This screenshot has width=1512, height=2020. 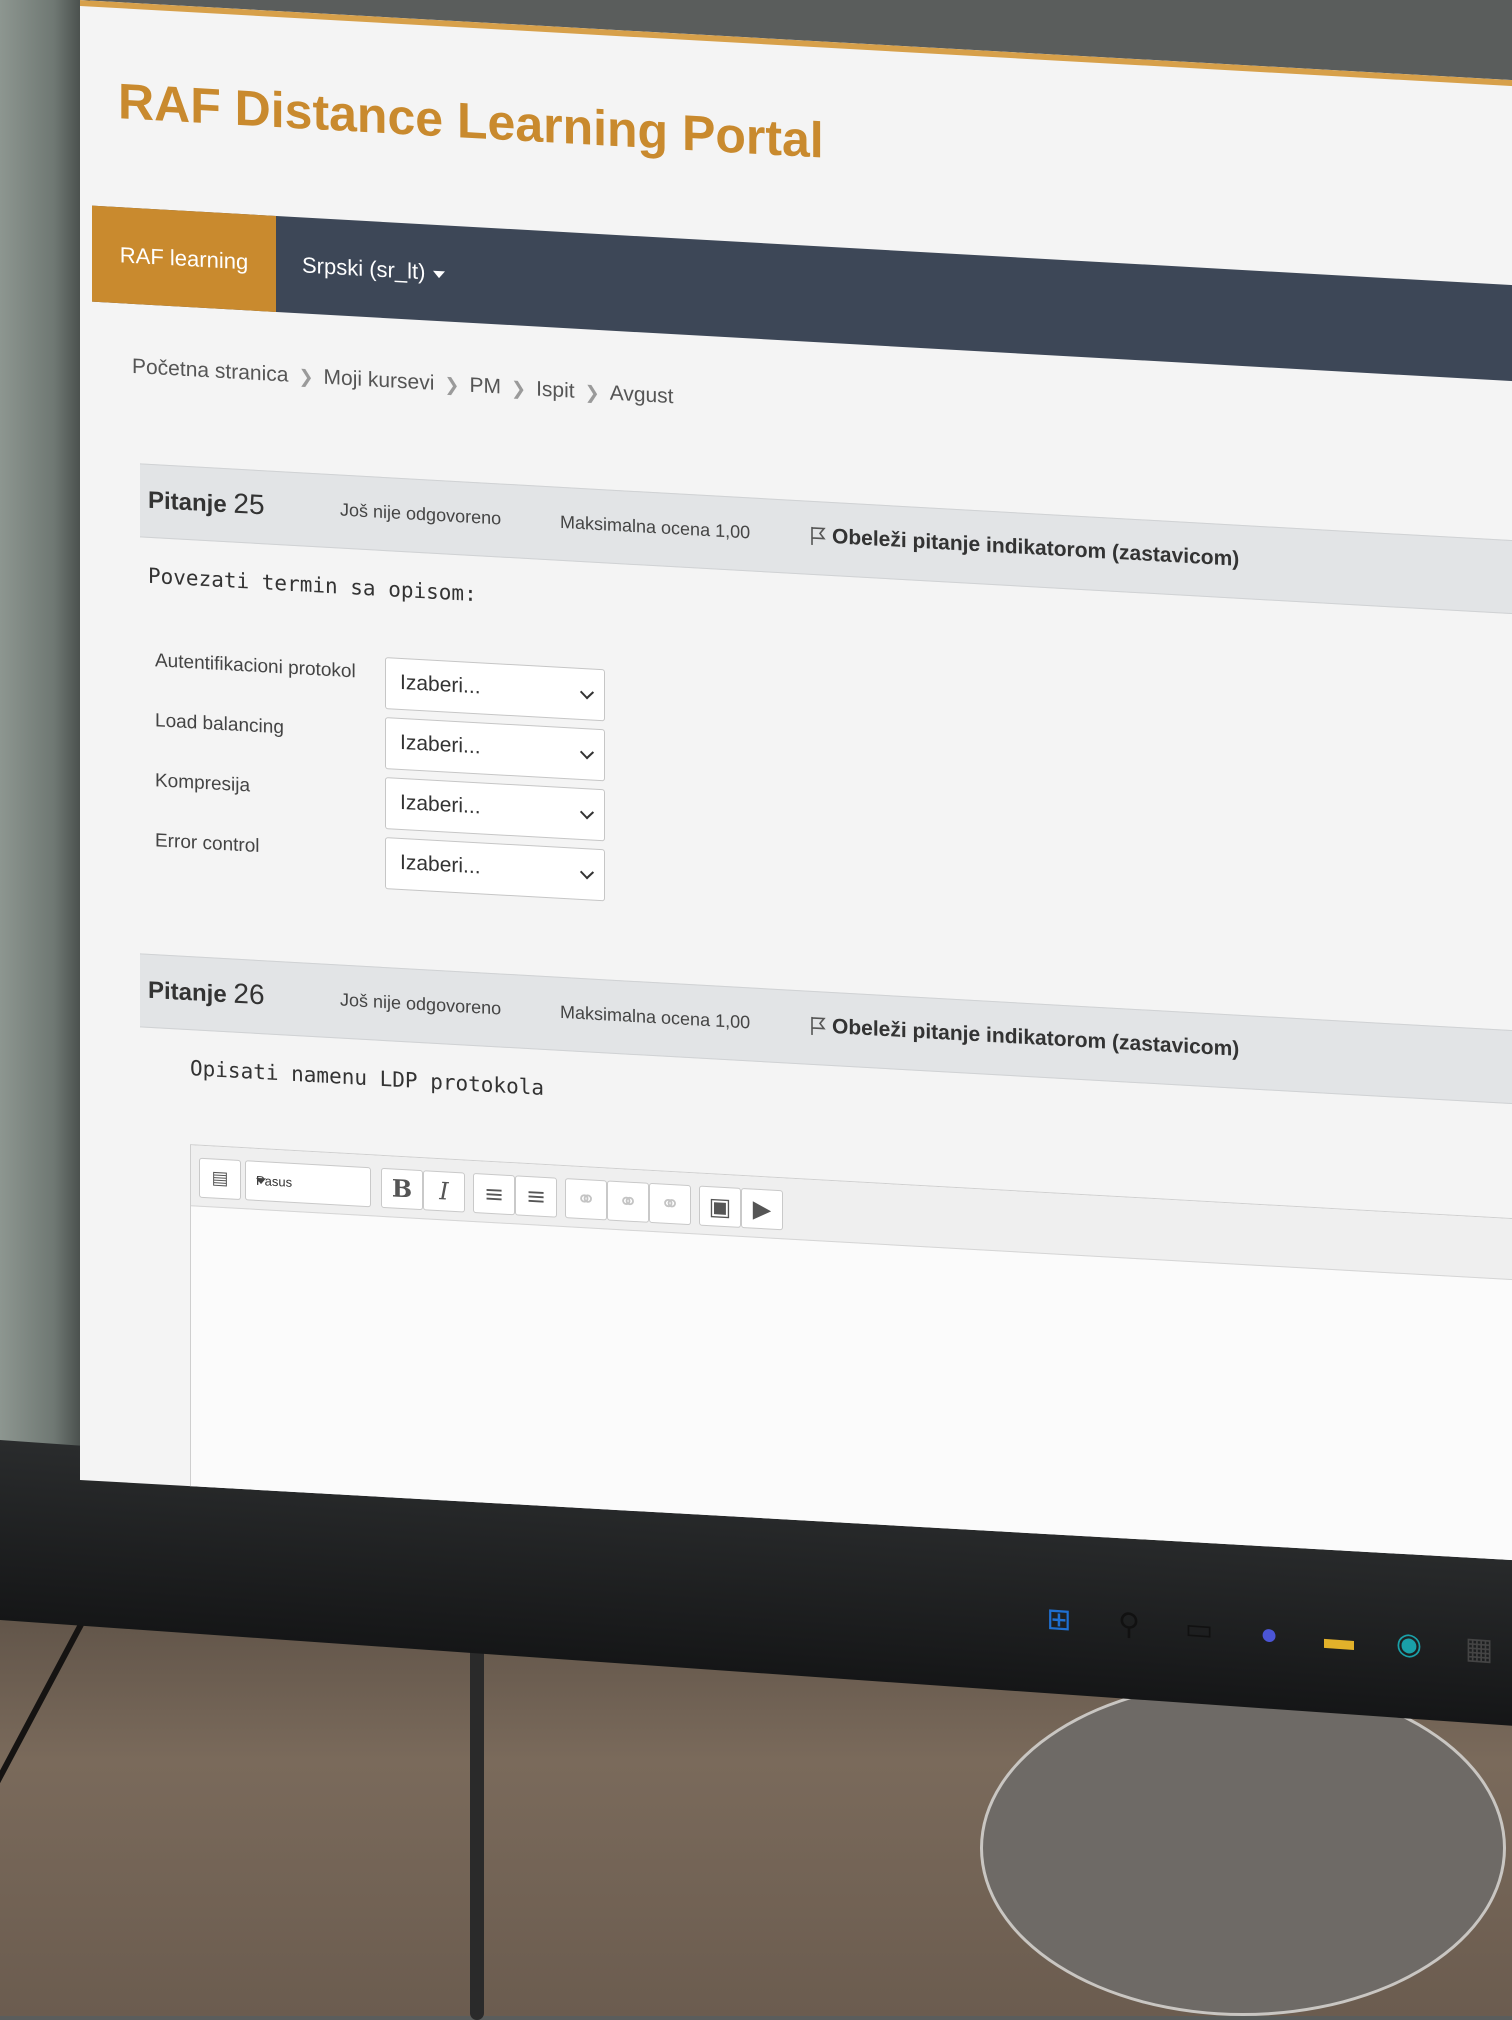 What do you see at coordinates (1409, 1644) in the screenshot?
I see `edge-icon: ◉` at bounding box center [1409, 1644].